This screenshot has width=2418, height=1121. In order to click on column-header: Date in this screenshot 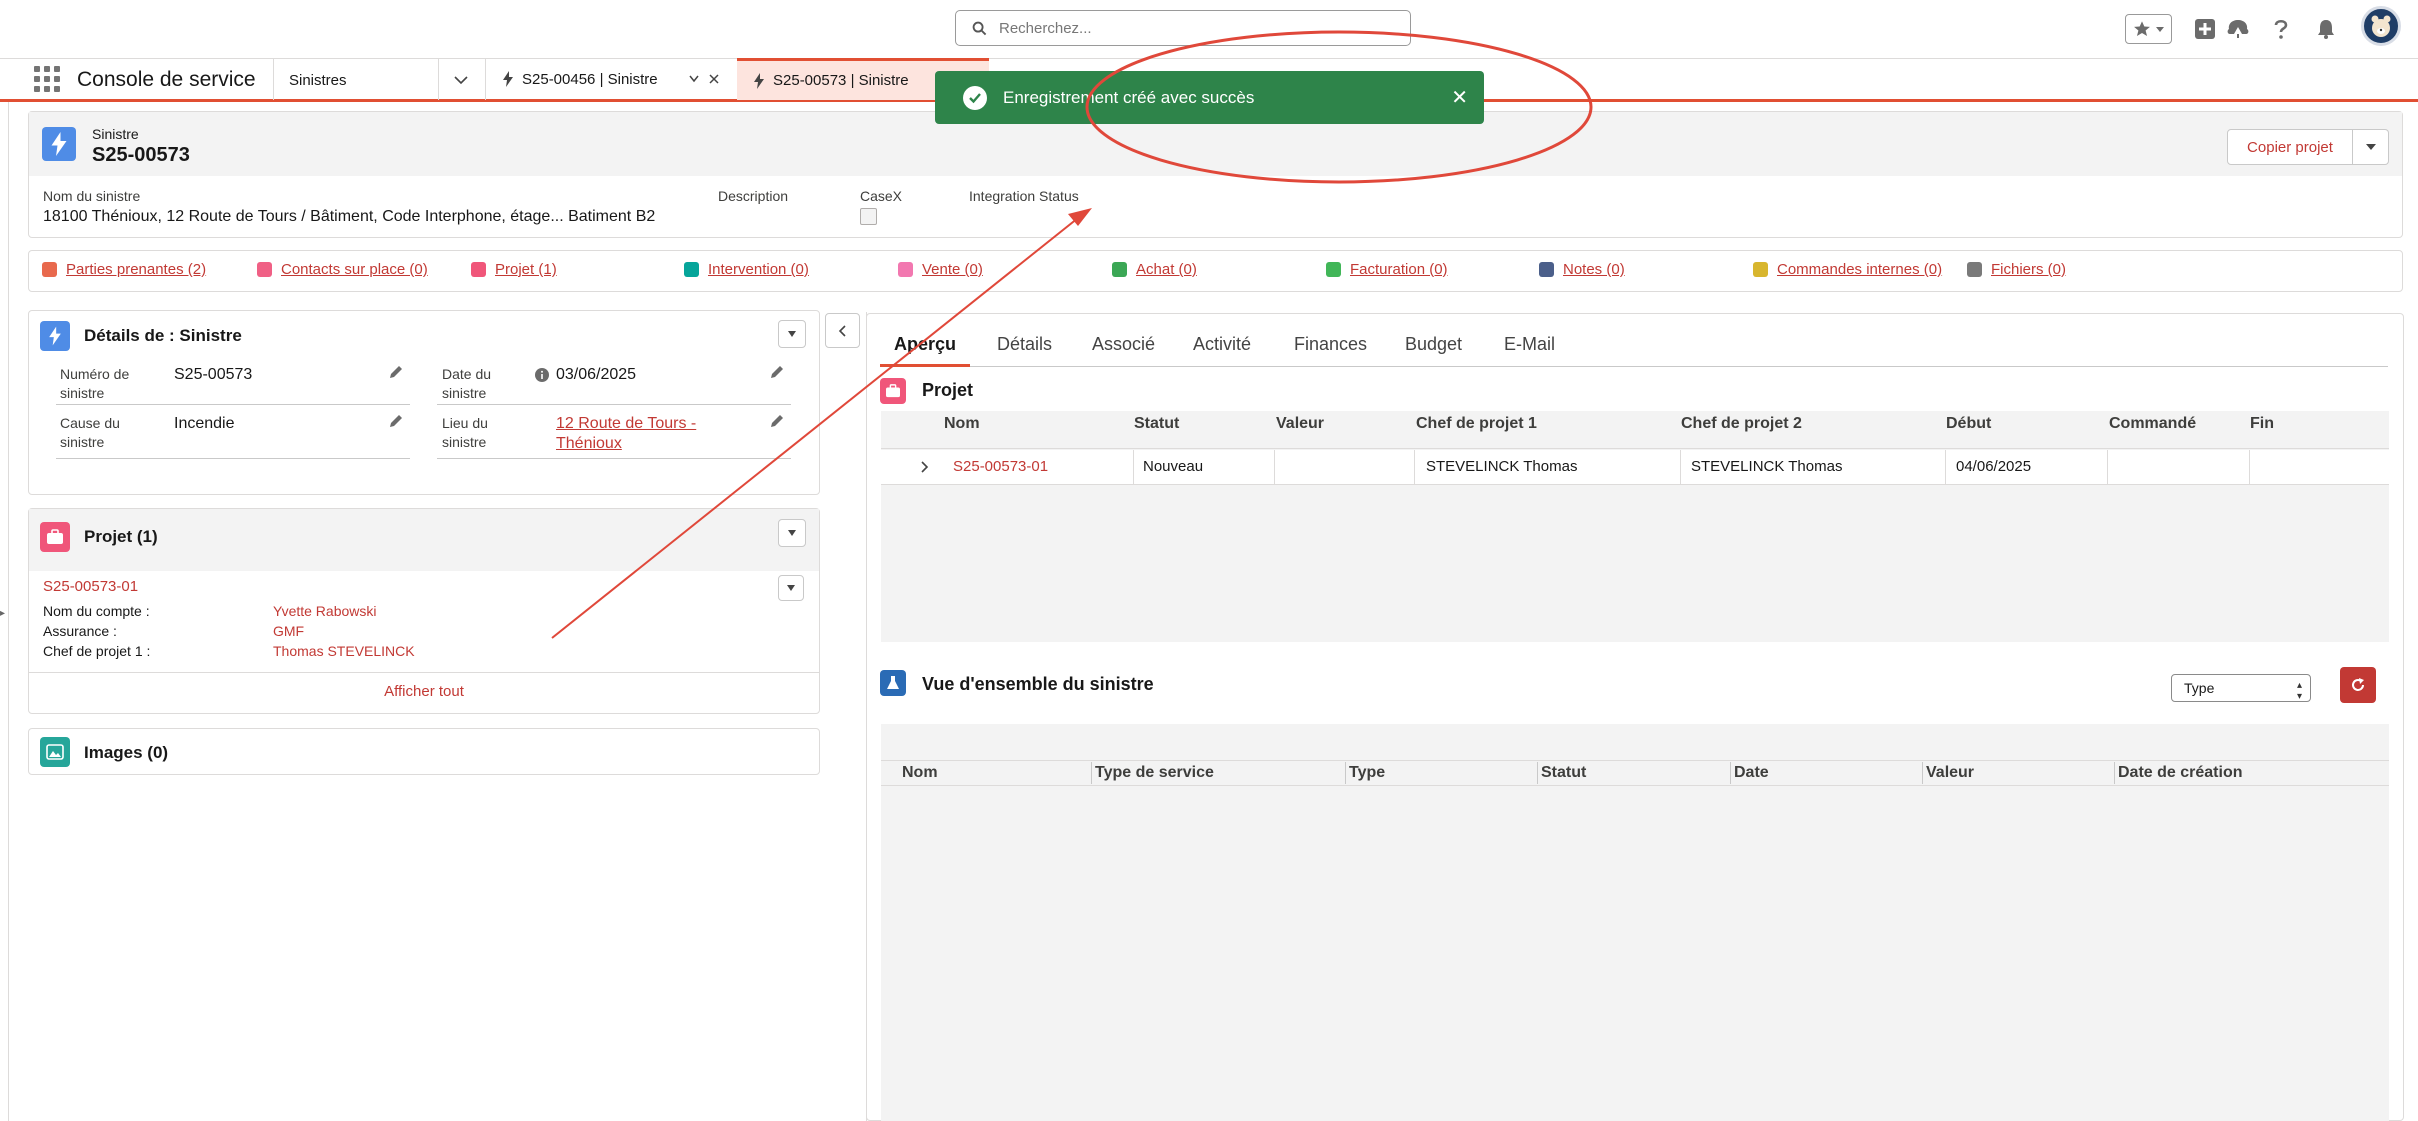, I will do `click(1751, 773)`.